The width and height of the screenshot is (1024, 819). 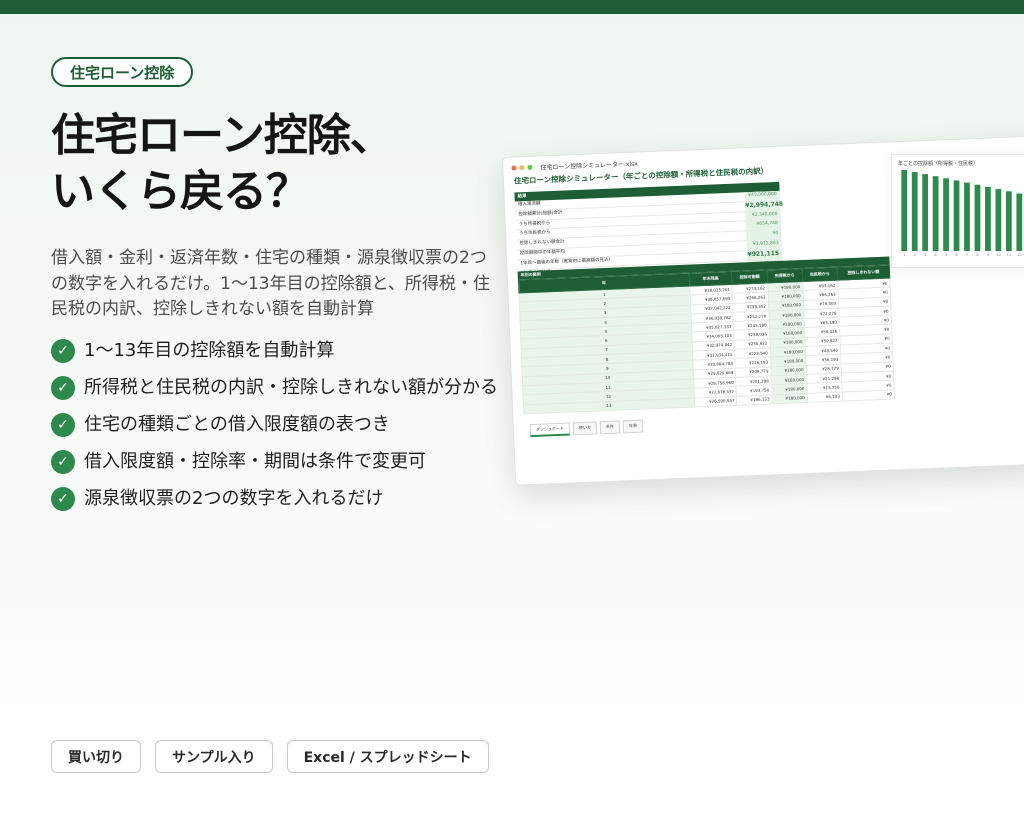 I want to click on chart-tick-label: 6, so click(x=956, y=255).